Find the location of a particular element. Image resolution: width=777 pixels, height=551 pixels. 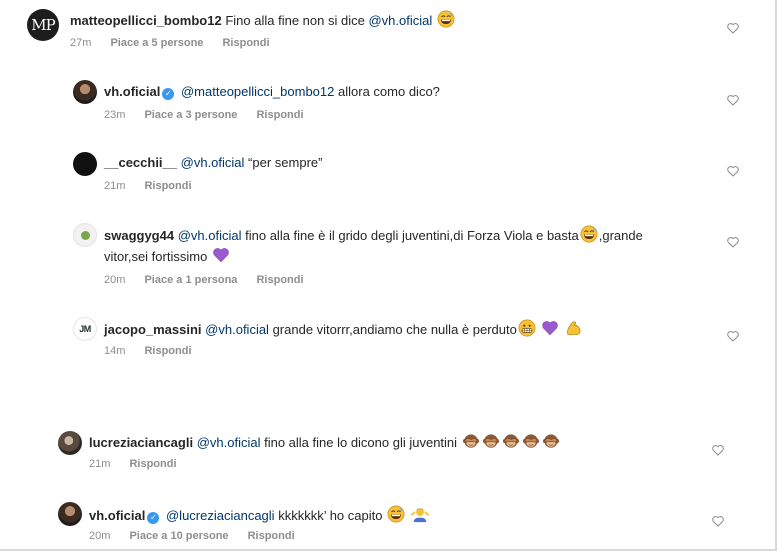

comment-time: 14m is located at coordinates (115, 351).